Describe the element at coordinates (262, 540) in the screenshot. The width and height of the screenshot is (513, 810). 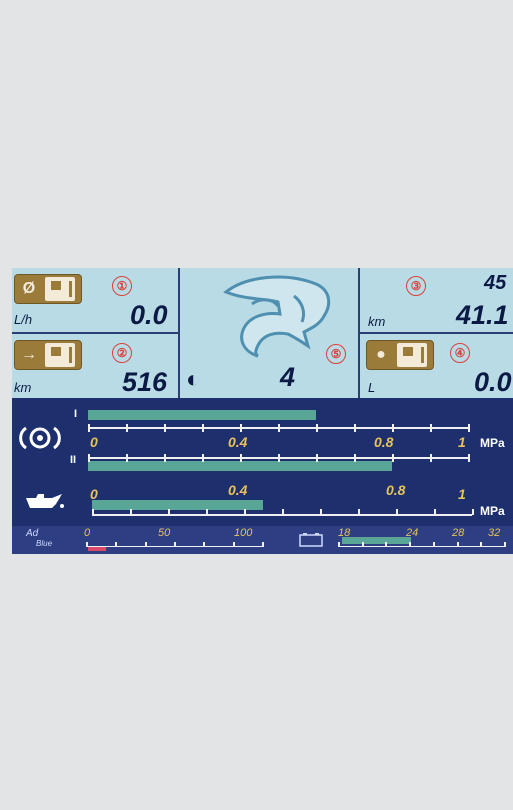
I see `lower-strip: Ad Blue 0 50 100 18 24 28 32` at that location.